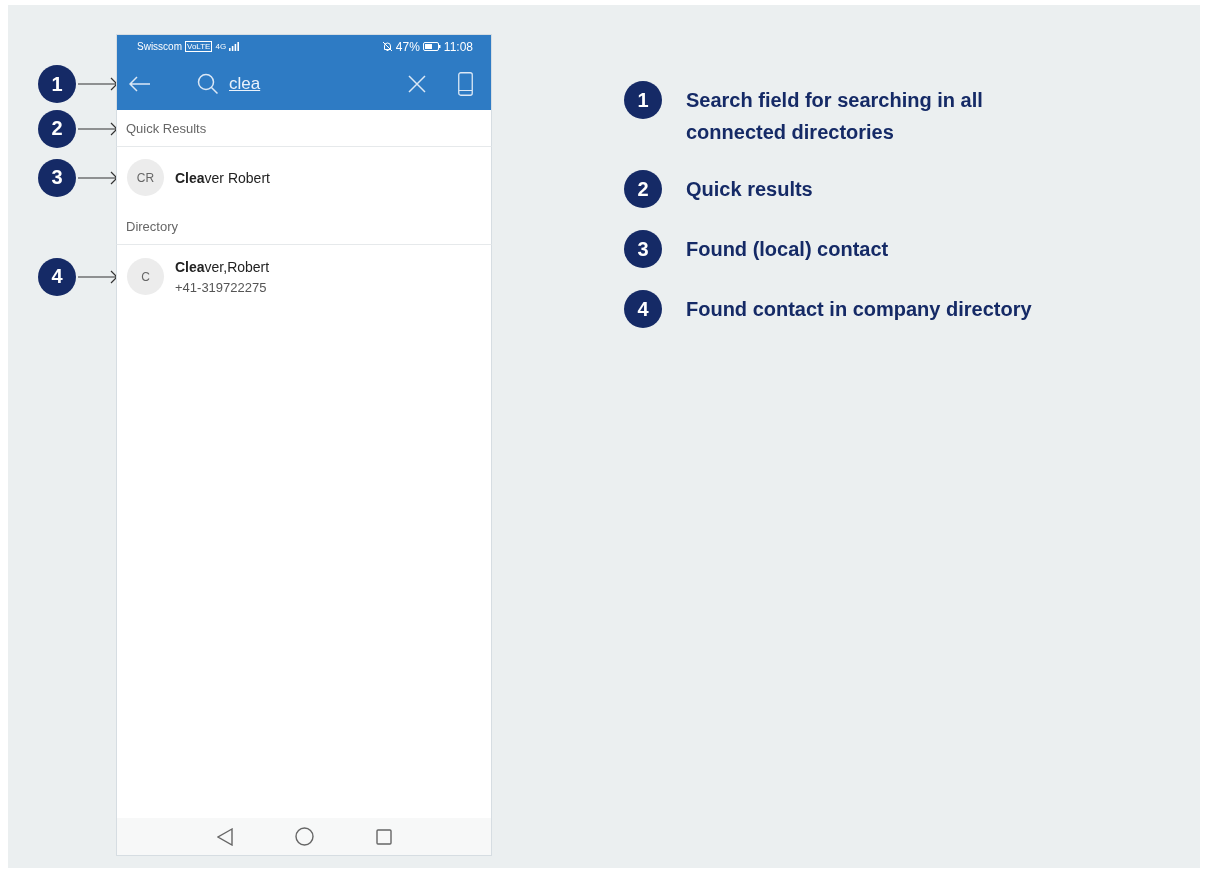  I want to click on recents-square-icon, so click(383, 836).